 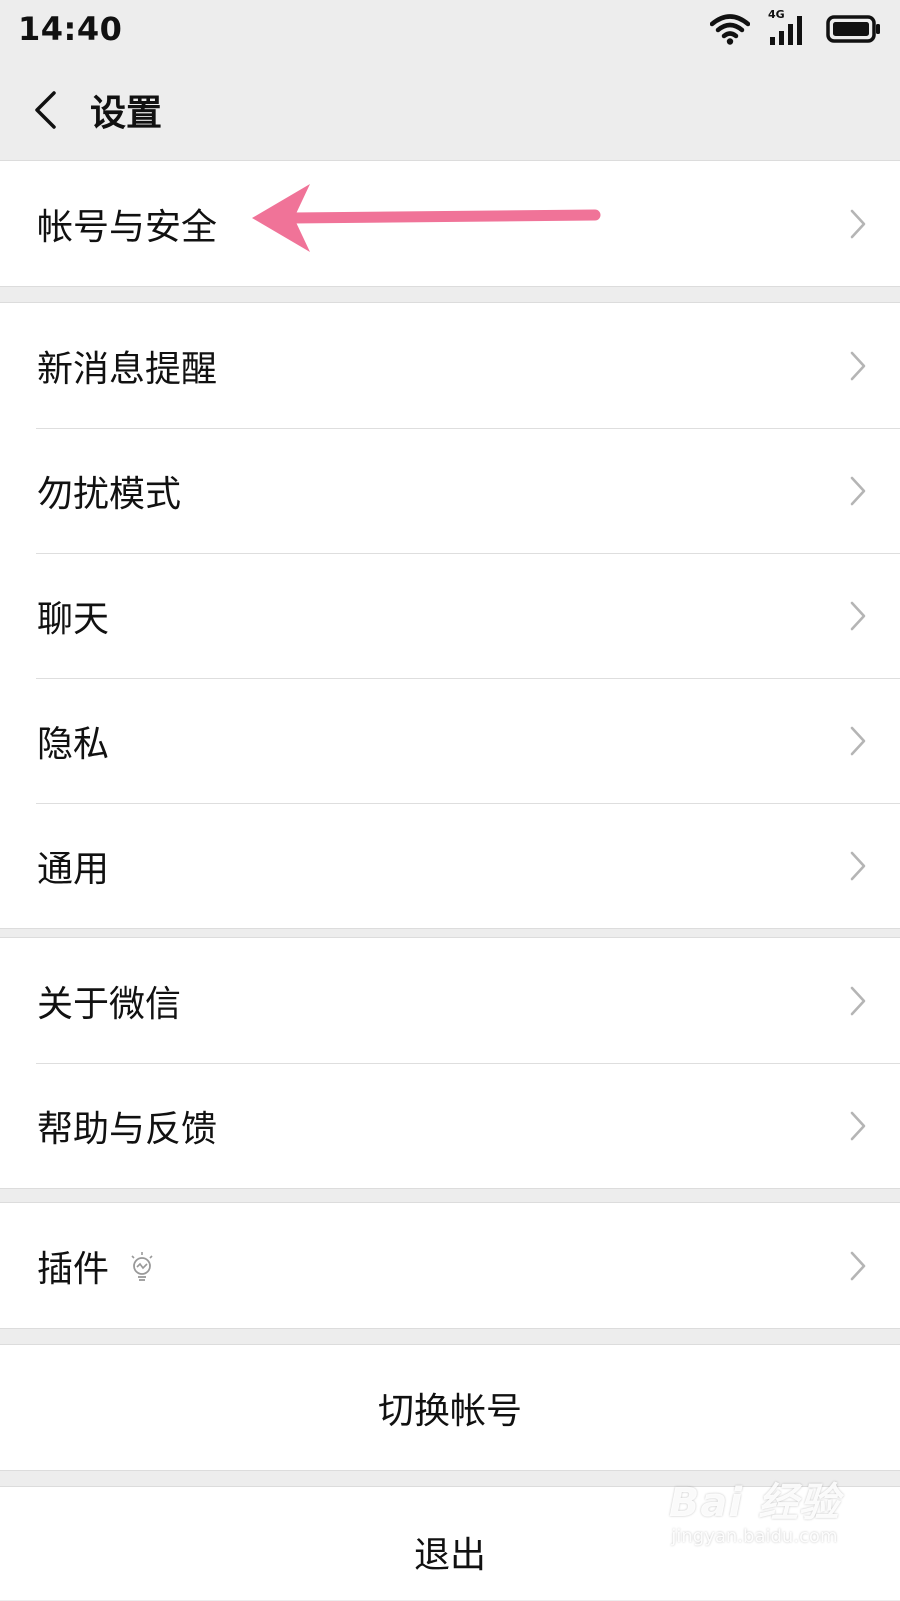 I want to click on menu-item-new-message-alert: 新消息提醒, so click(x=450, y=365).